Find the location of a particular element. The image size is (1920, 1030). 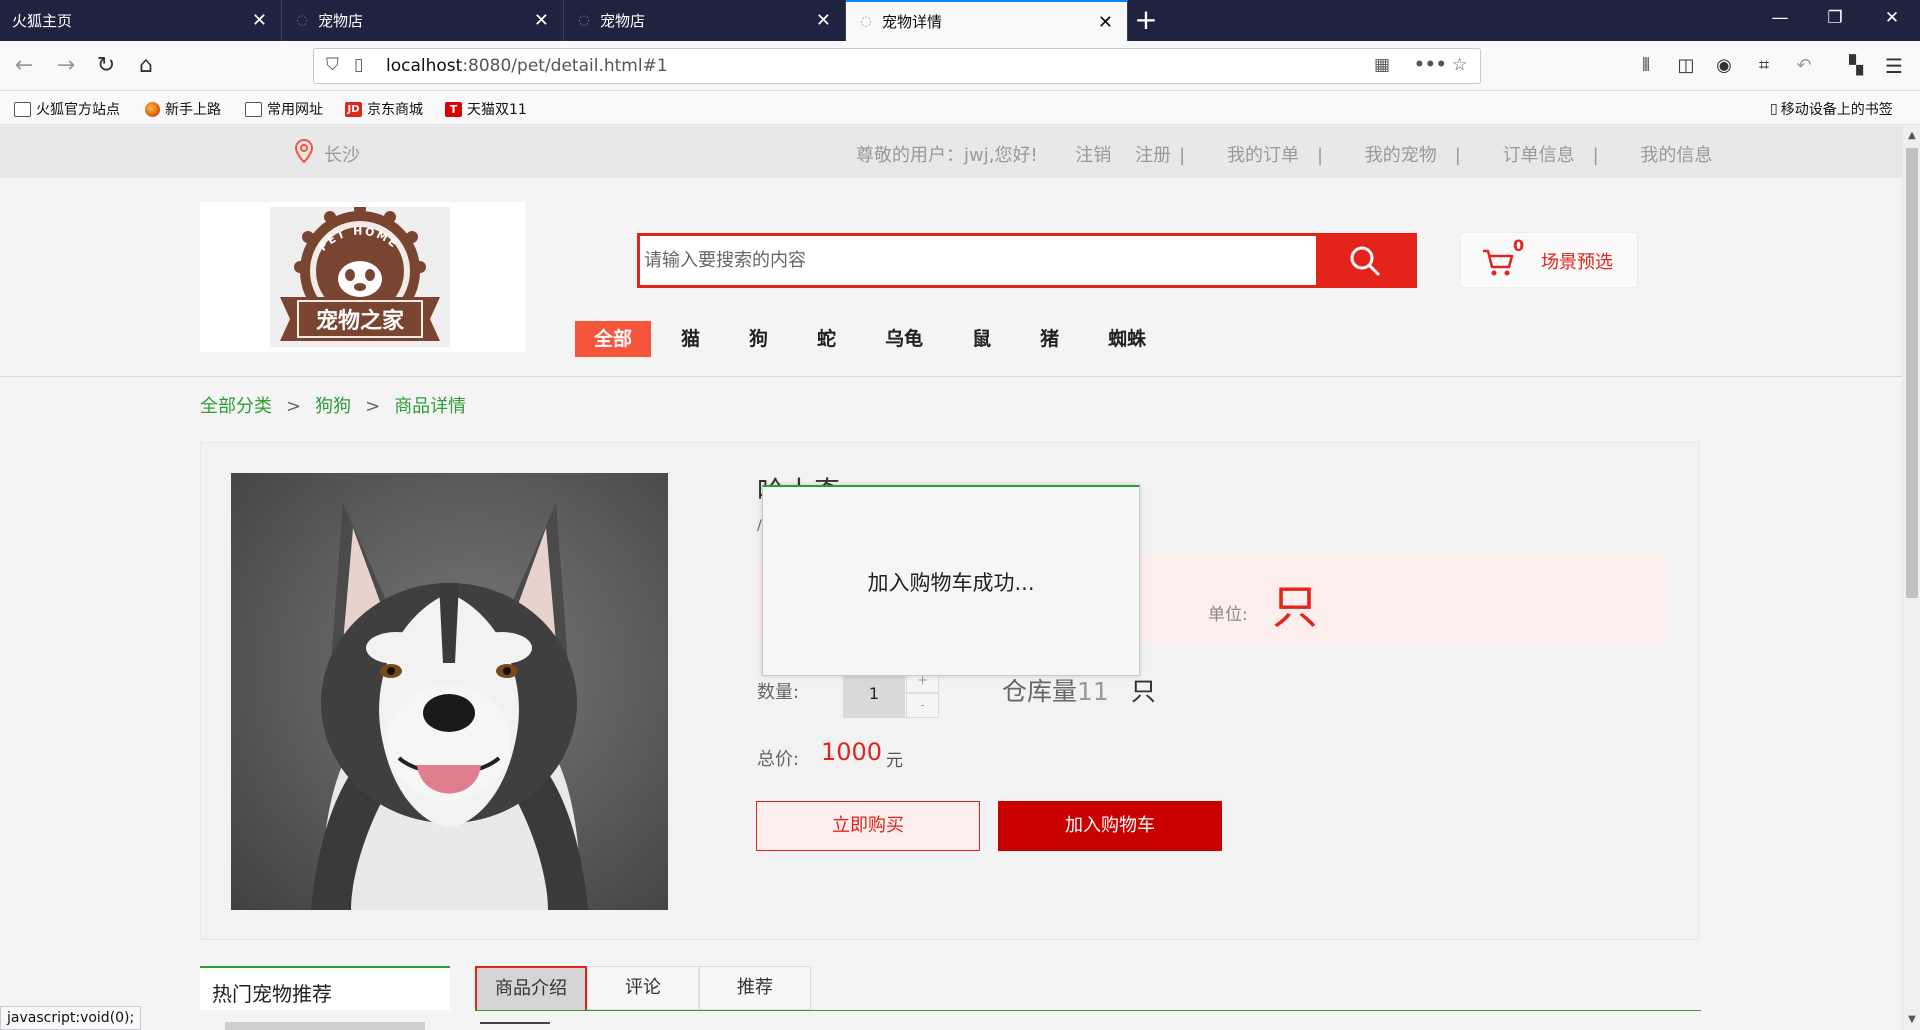

mobile-bookmarks: ▯ 移动设备上的书签 is located at coordinates (1831, 109).